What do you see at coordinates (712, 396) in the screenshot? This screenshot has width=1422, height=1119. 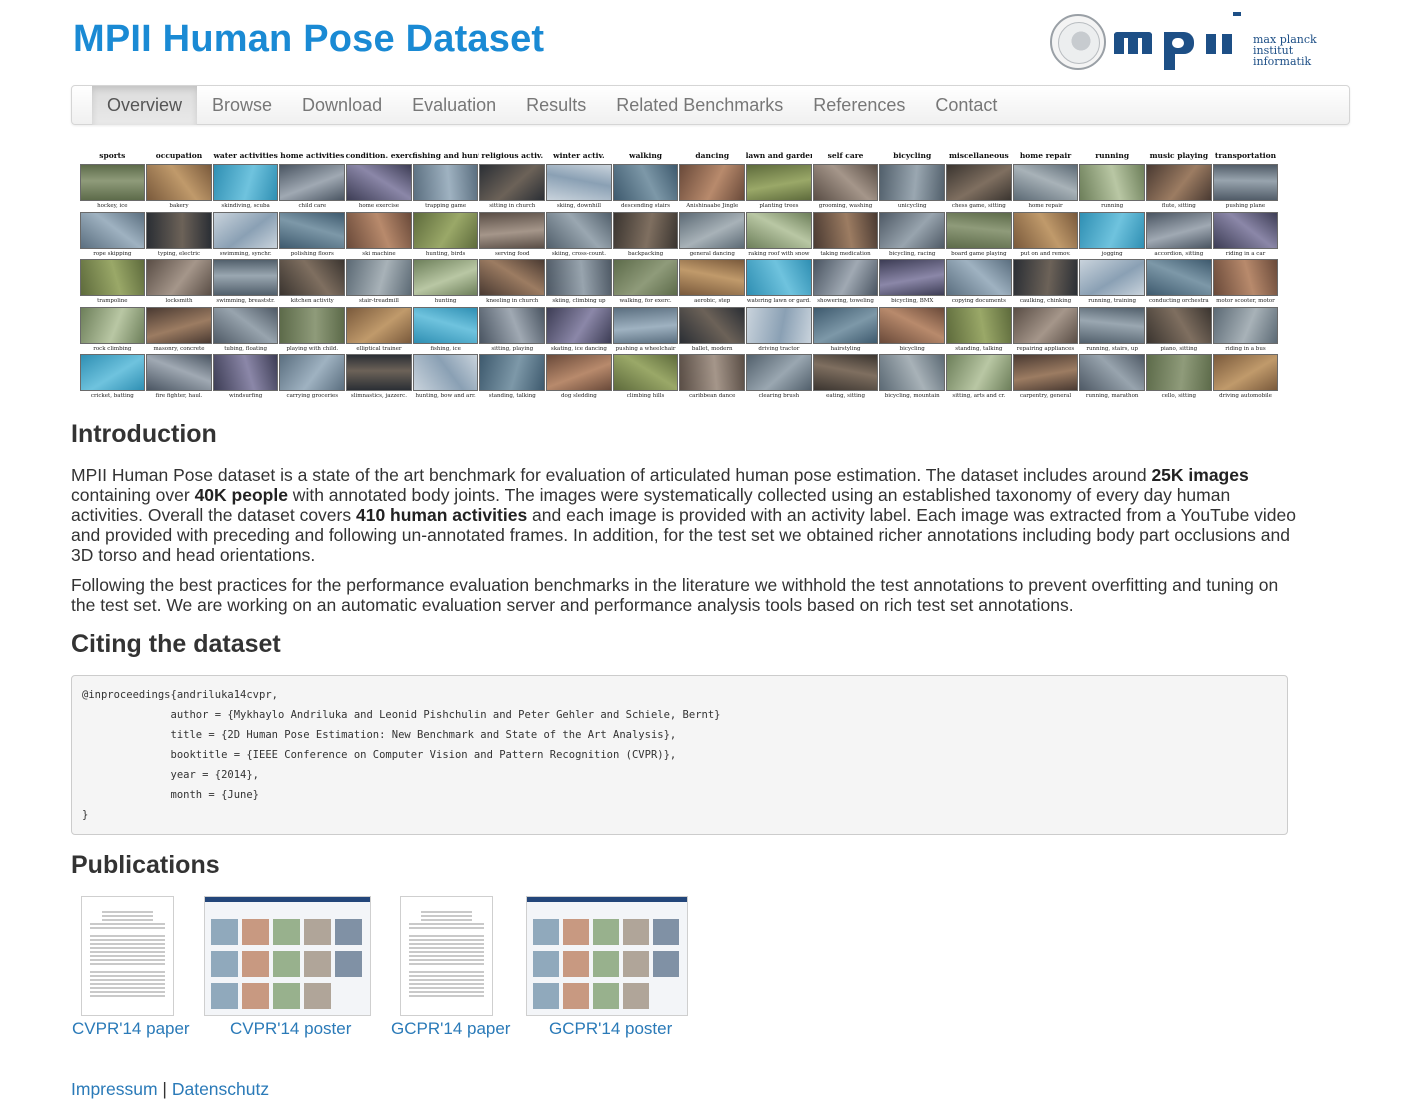 I see `activity-caption: caribbean dance` at bounding box center [712, 396].